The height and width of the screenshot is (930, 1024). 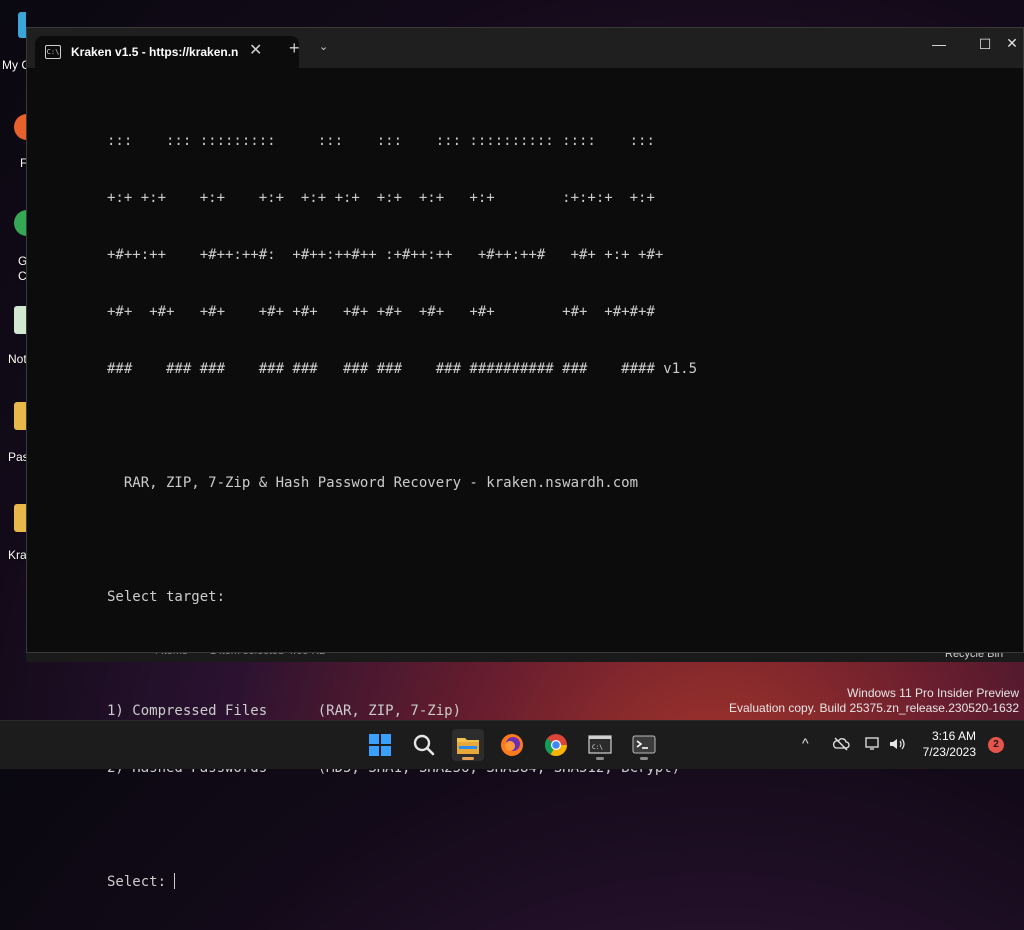 I want to click on close-tab-icon: ✕, so click(x=255, y=50).